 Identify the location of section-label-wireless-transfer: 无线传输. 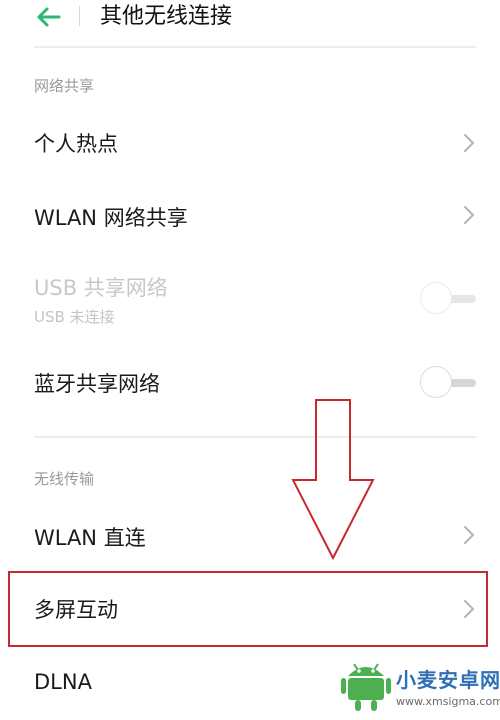
(64, 479).